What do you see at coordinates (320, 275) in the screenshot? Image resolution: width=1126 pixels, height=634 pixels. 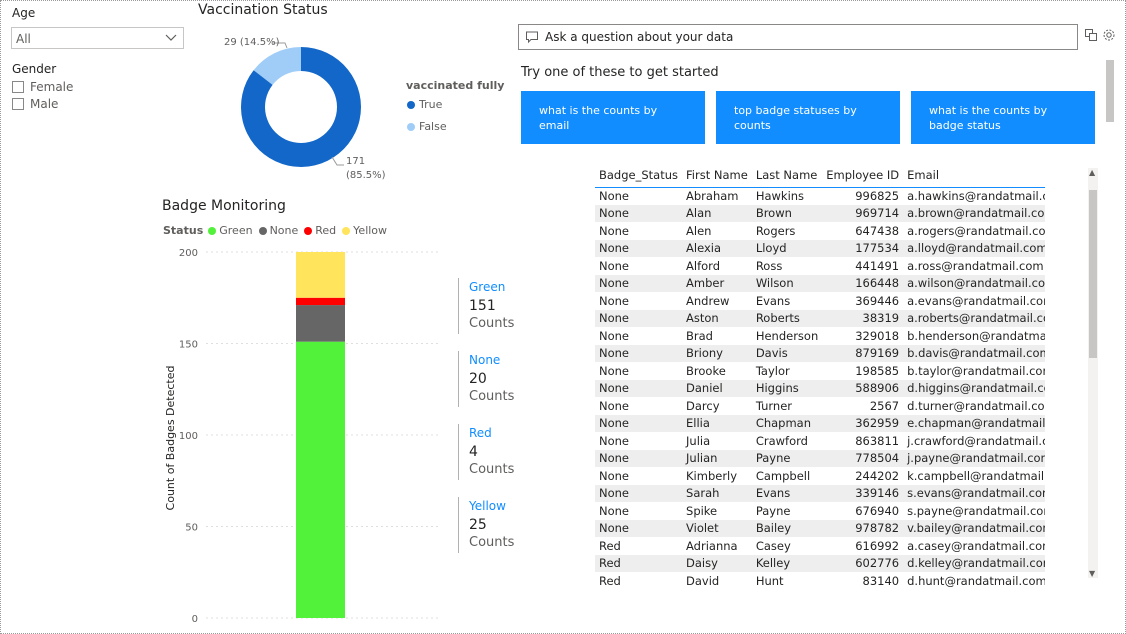 I see `bar-segment-yellow` at bounding box center [320, 275].